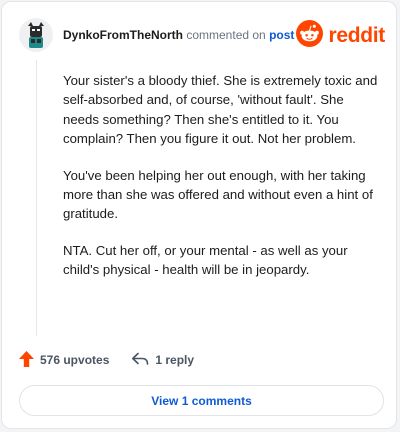 This screenshot has height=432, width=400. Describe the element at coordinates (310, 36) in the screenshot. I see `reddit-snoo-icon` at that location.